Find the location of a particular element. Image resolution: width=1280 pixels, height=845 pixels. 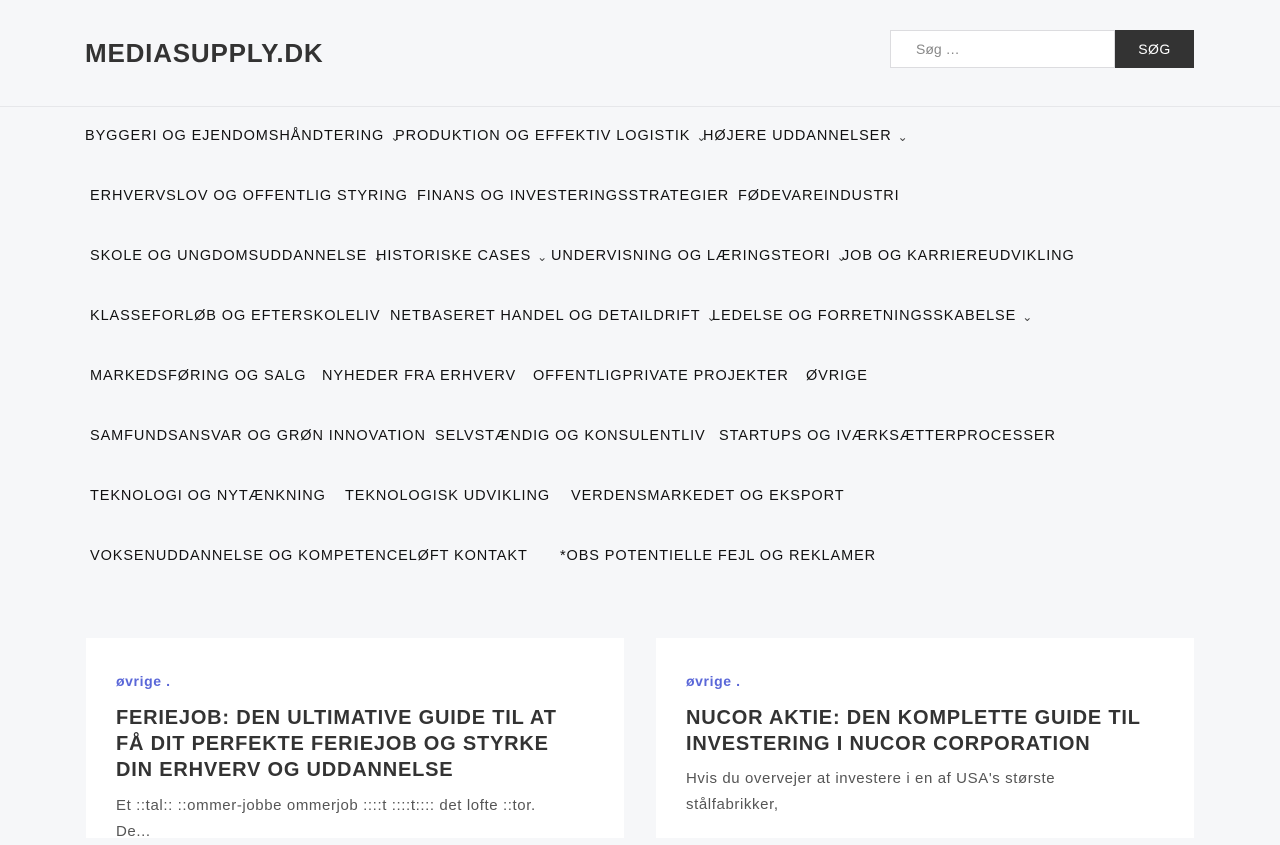

nav-item-label: BYGGERI OG EJENDOMSHÅNDTERING is located at coordinates (235, 136).